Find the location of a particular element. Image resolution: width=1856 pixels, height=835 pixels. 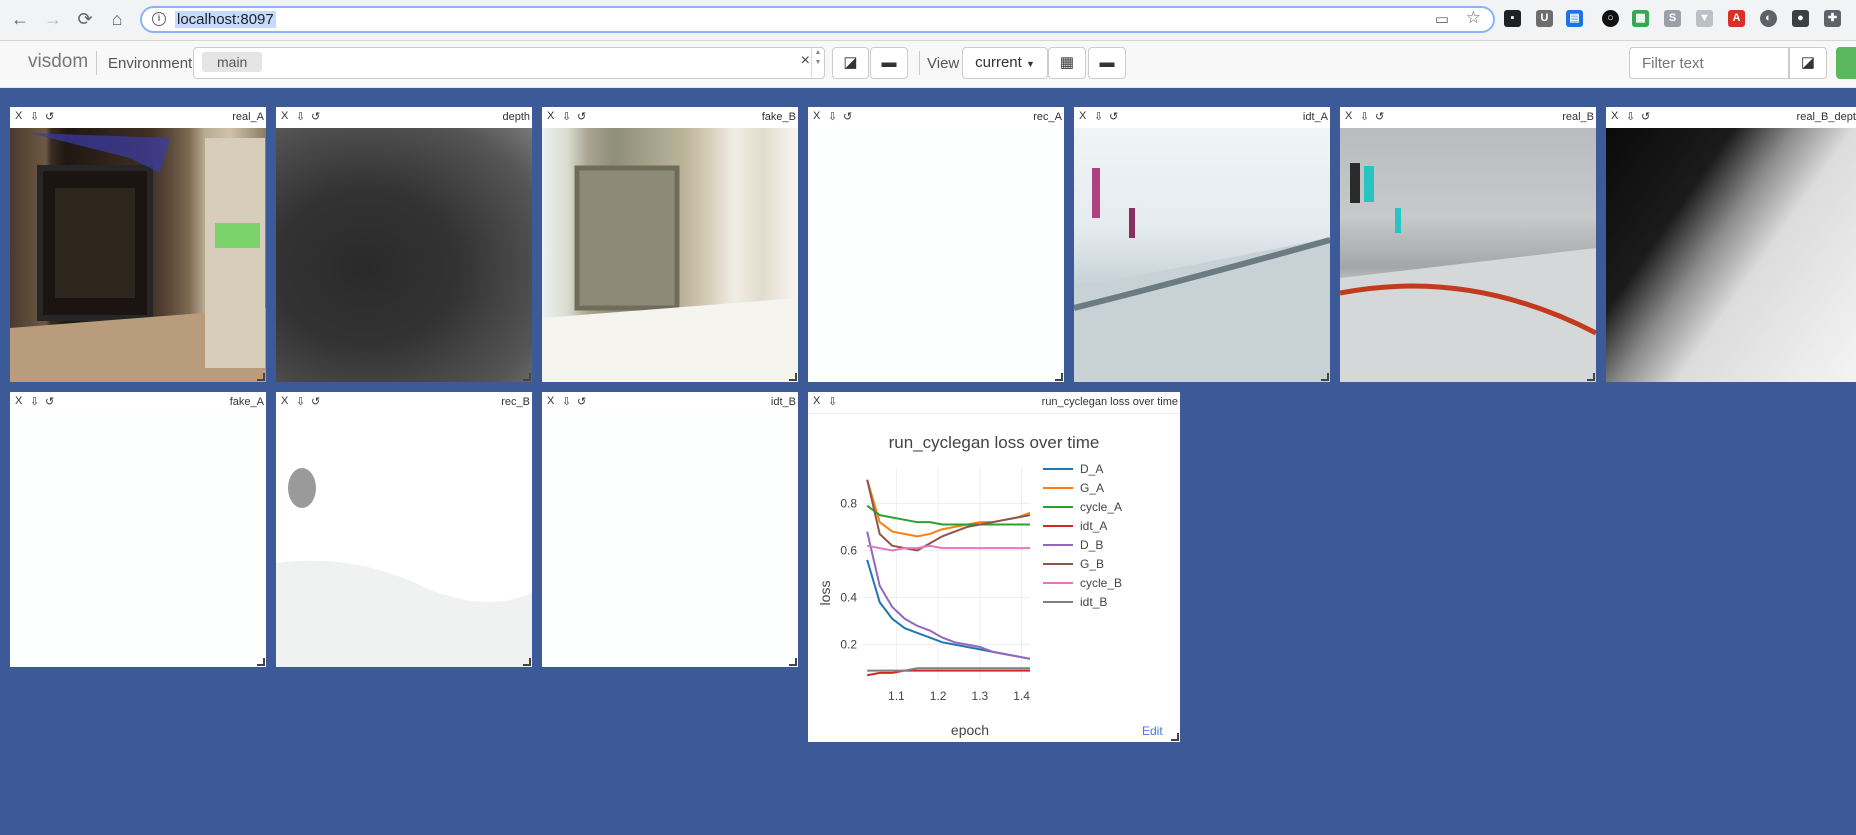

legend-label: cycle_B is located at coordinates (1101, 583).